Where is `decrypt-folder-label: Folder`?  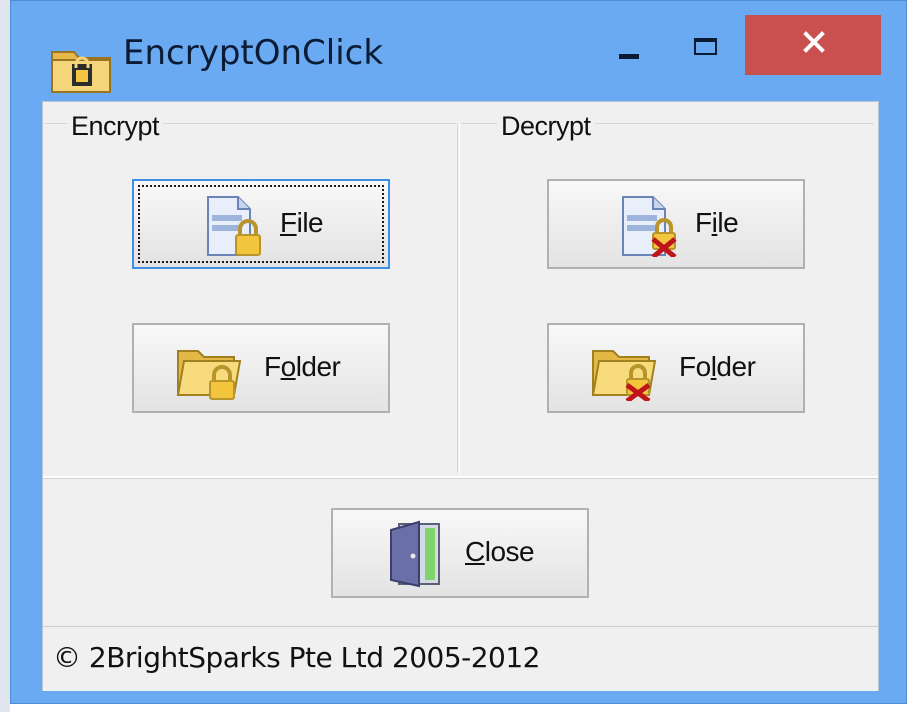
decrypt-folder-label: Folder is located at coordinates (717, 366).